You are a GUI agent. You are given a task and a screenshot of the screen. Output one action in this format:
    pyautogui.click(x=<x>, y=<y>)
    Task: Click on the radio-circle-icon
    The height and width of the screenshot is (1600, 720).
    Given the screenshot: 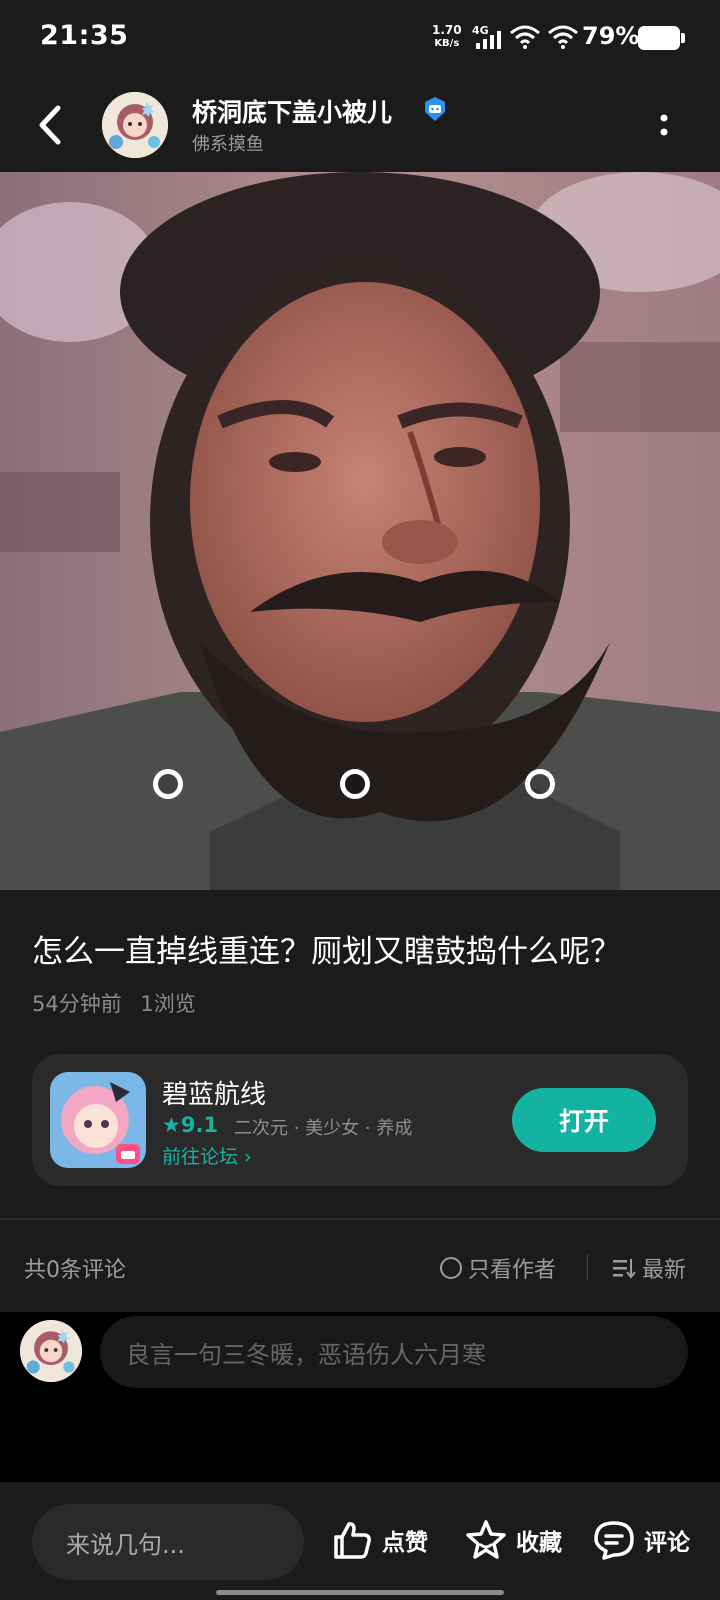 What is the action you would take?
    pyautogui.click(x=451, y=1268)
    